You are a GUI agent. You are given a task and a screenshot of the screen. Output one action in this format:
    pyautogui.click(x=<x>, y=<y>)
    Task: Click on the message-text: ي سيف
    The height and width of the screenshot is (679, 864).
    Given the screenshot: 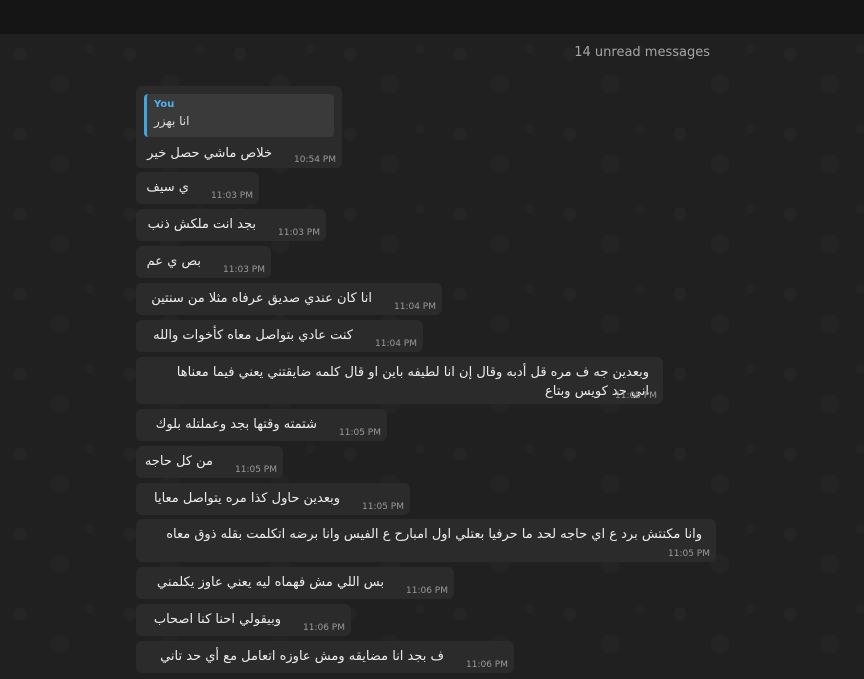 What is the action you would take?
    pyautogui.click(x=167, y=187)
    